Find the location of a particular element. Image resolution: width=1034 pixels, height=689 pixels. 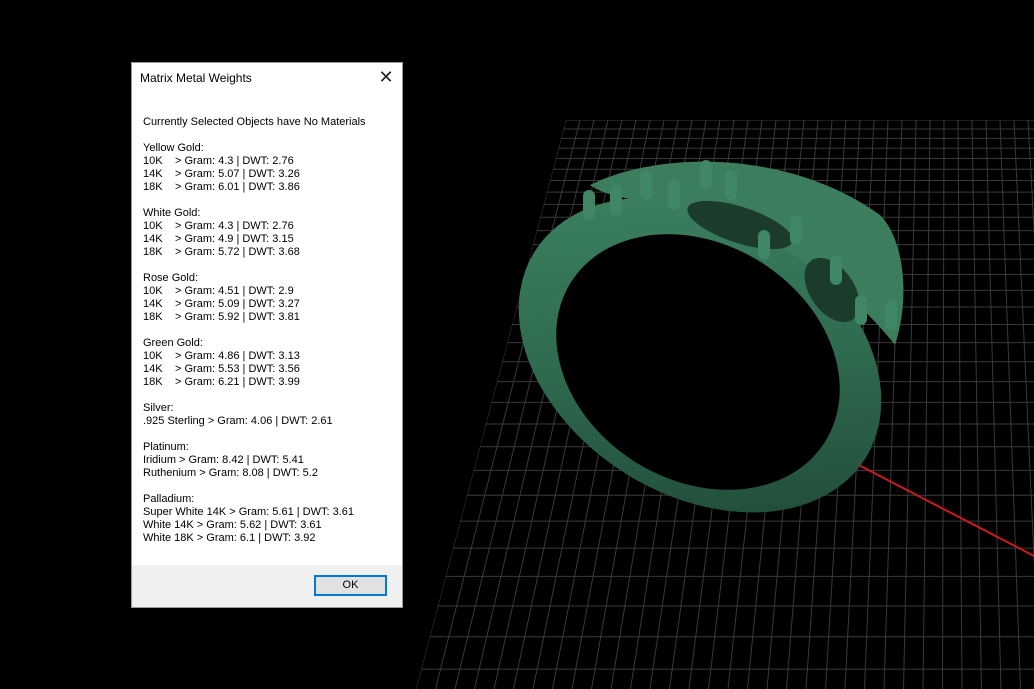

close-icon: ✕ is located at coordinates (386, 77).